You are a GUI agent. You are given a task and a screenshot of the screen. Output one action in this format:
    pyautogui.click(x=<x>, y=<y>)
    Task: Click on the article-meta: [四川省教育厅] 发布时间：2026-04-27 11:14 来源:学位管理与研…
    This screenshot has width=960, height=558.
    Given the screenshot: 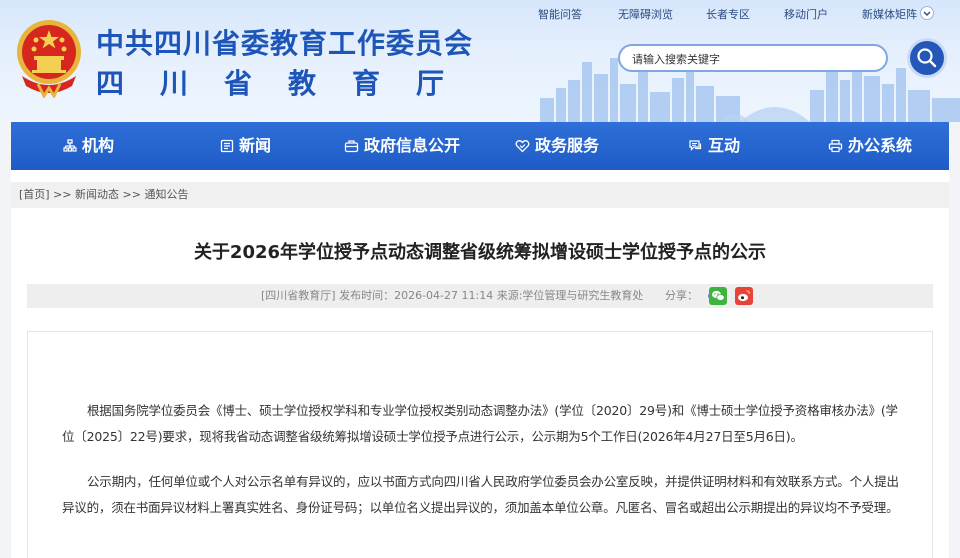 What is the action you would take?
    pyautogui.click(x=452, y=295)
    